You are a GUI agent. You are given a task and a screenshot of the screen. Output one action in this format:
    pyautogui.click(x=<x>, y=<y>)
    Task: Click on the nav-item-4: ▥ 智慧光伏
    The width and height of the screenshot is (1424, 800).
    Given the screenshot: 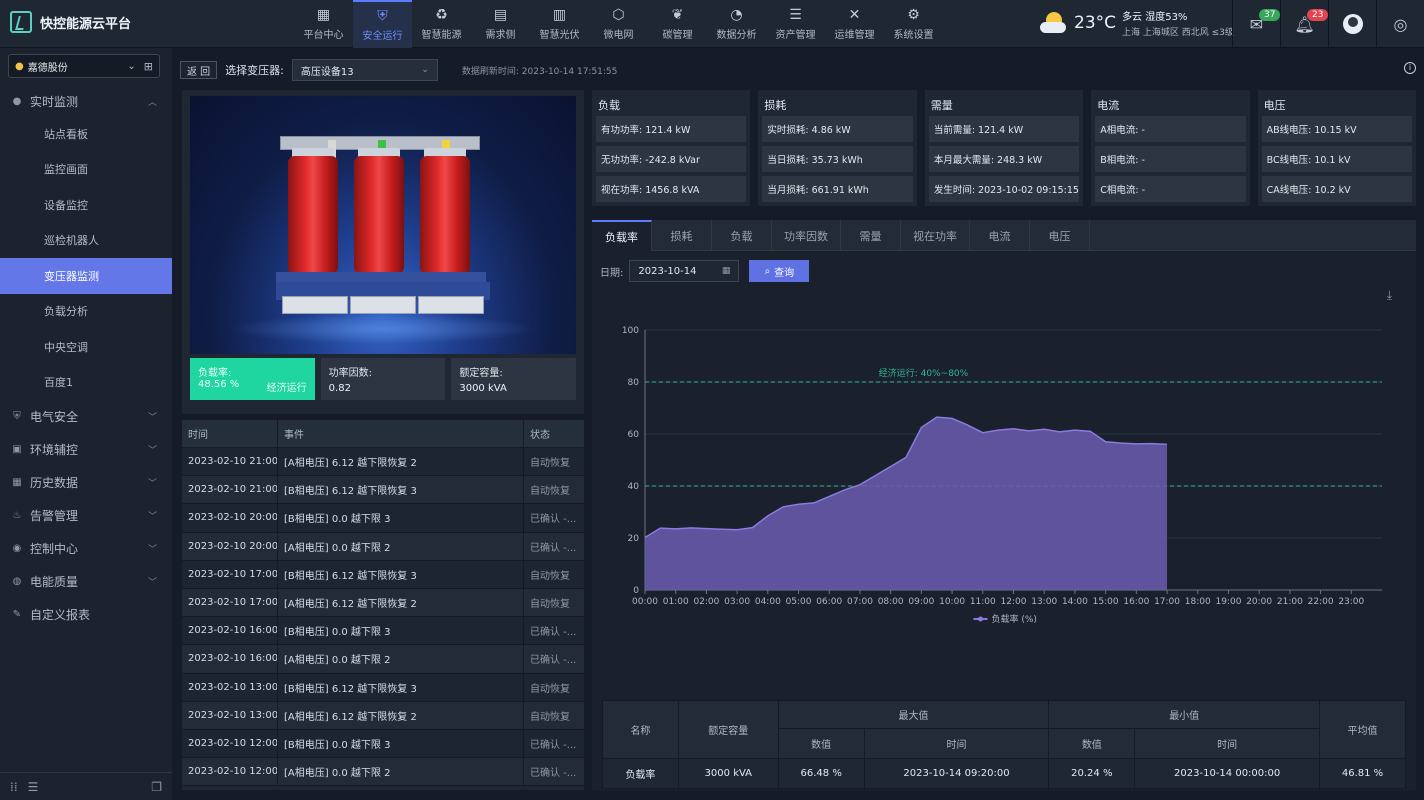 What is the action you would take?
    pyautogui.click(x=559, y=24)
    